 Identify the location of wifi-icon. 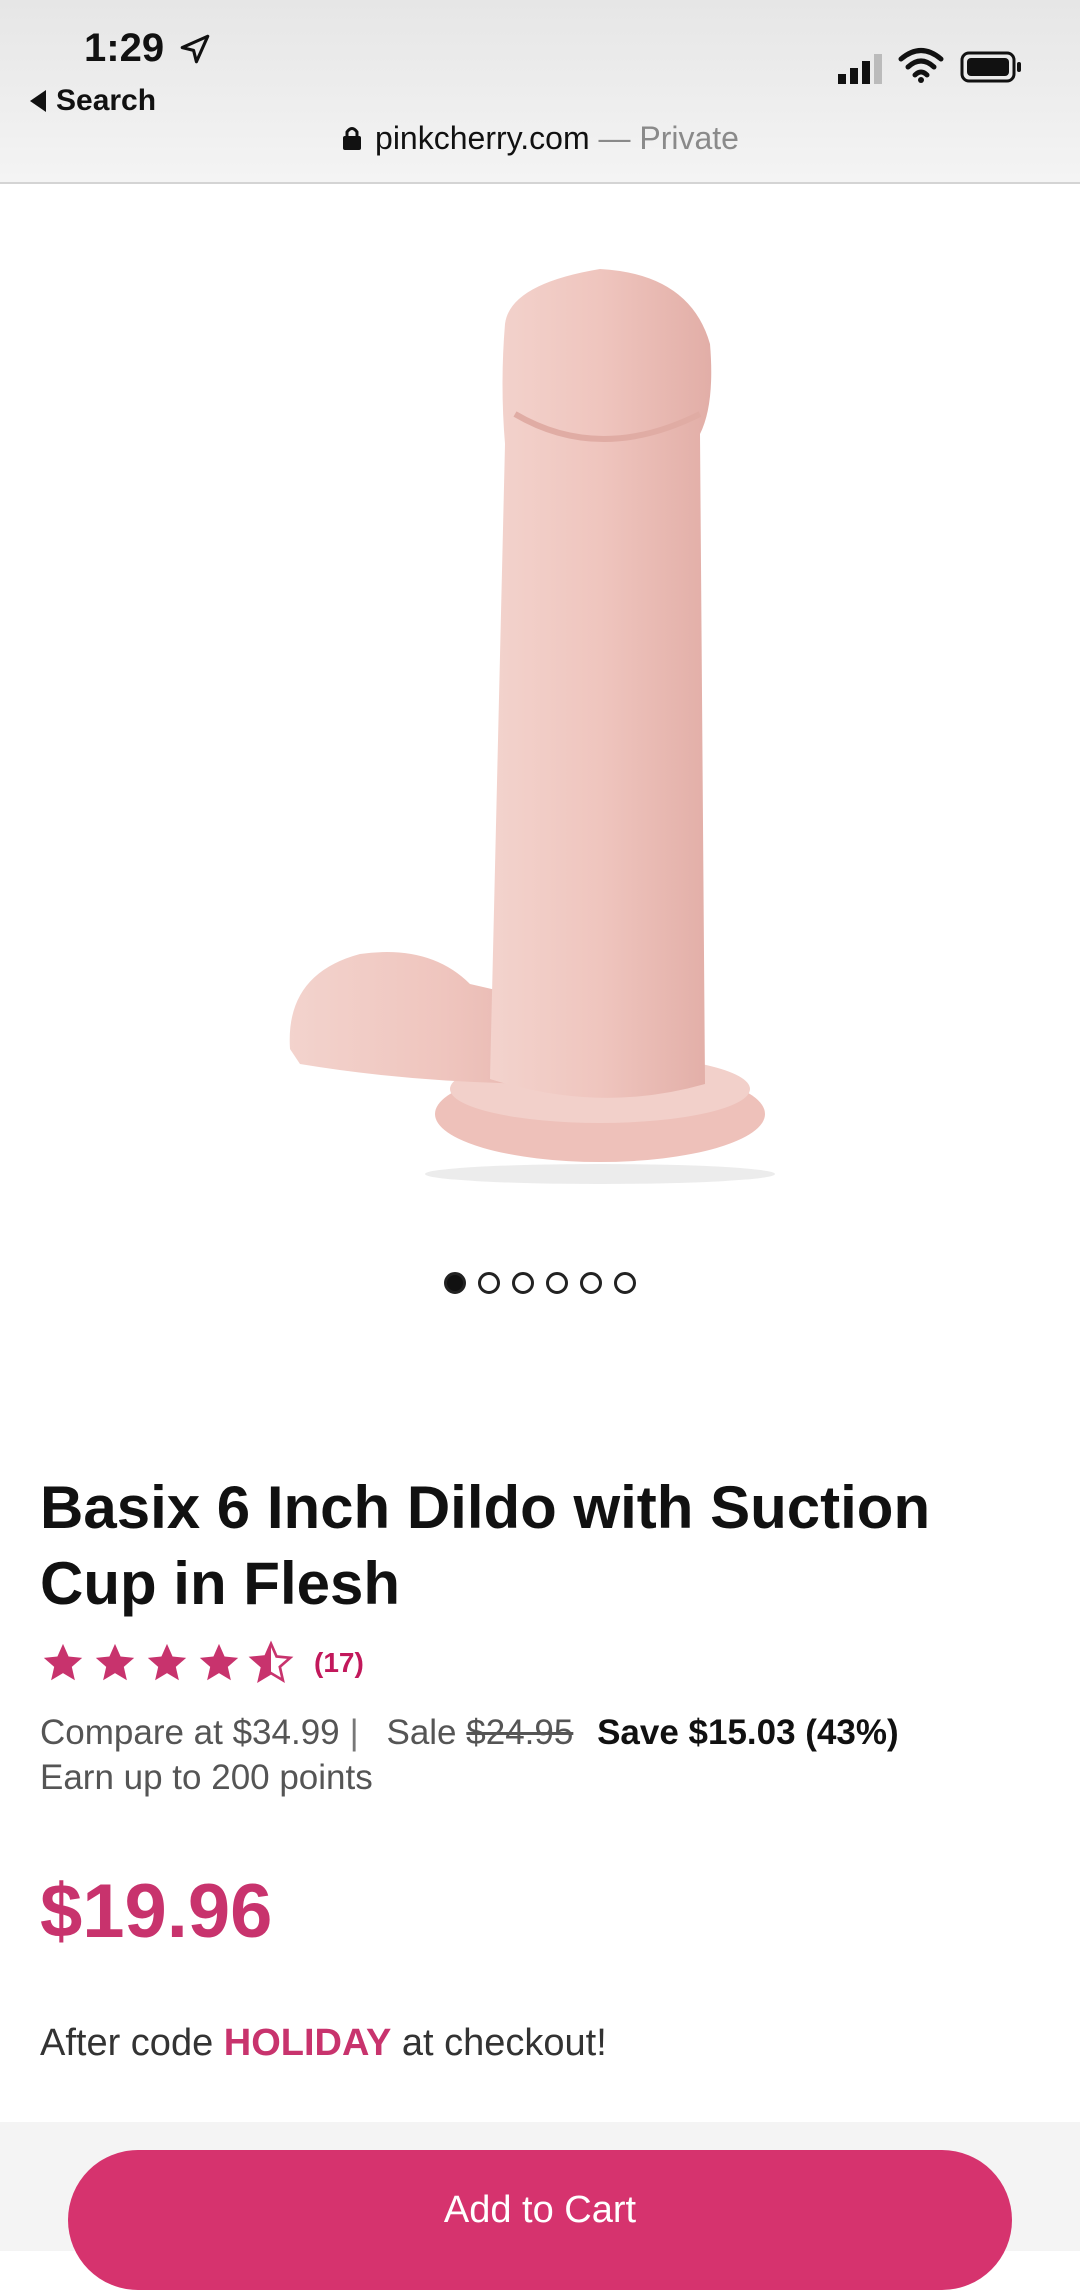
(921, 65).